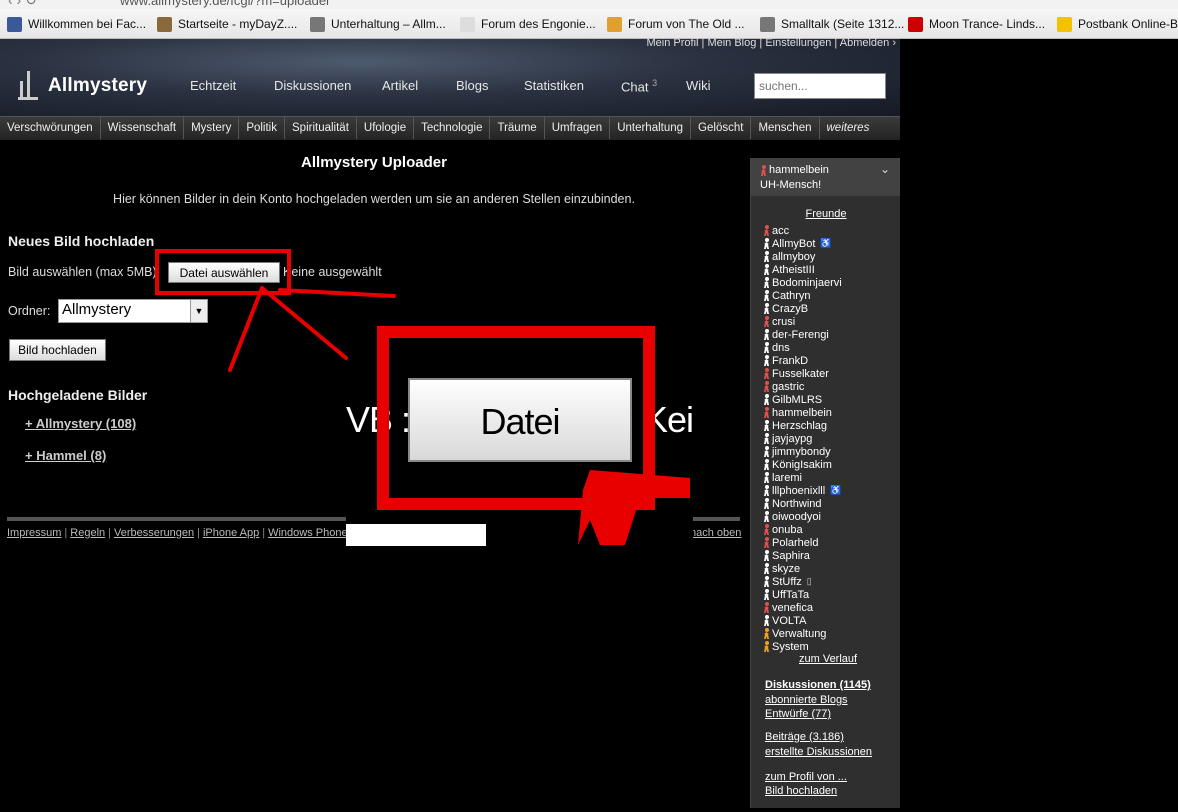 Image resolution: width=1178 pixels, height=812 pixels. I want to click on friend-name: FrankD, so click(790, 360).